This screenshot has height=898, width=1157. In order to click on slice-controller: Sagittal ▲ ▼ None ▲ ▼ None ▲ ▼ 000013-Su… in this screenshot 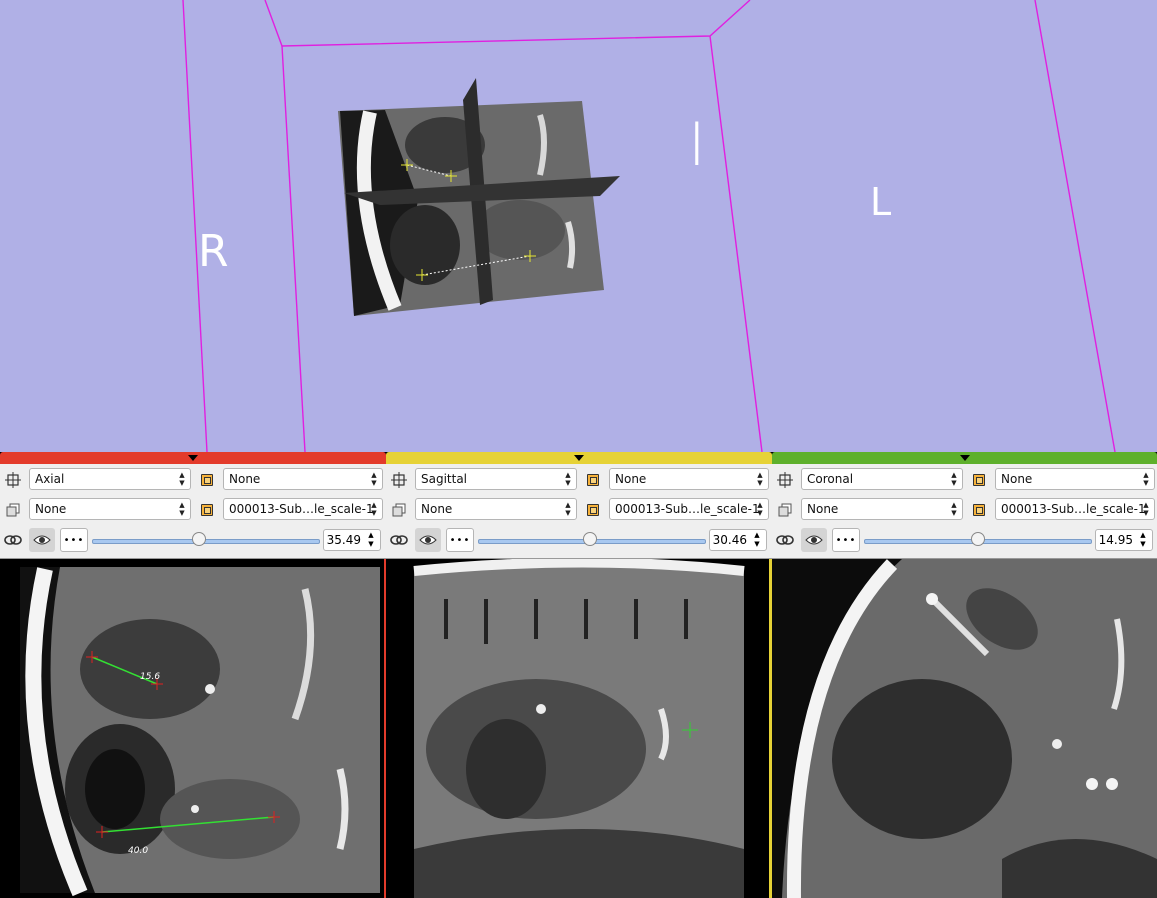, I will do `click(579, 511)`.